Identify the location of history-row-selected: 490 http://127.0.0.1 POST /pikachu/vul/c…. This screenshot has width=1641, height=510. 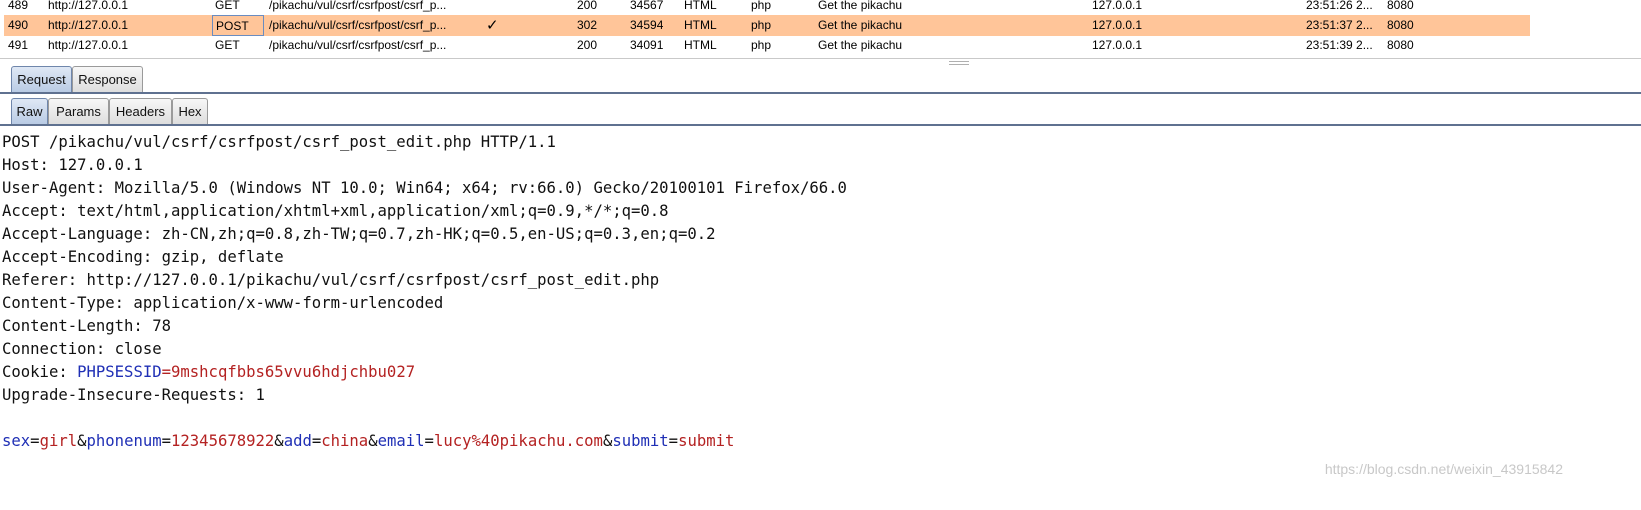
(767, 25).